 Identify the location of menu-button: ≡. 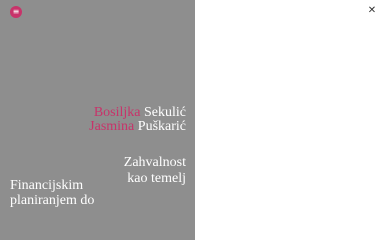
(16, 12).